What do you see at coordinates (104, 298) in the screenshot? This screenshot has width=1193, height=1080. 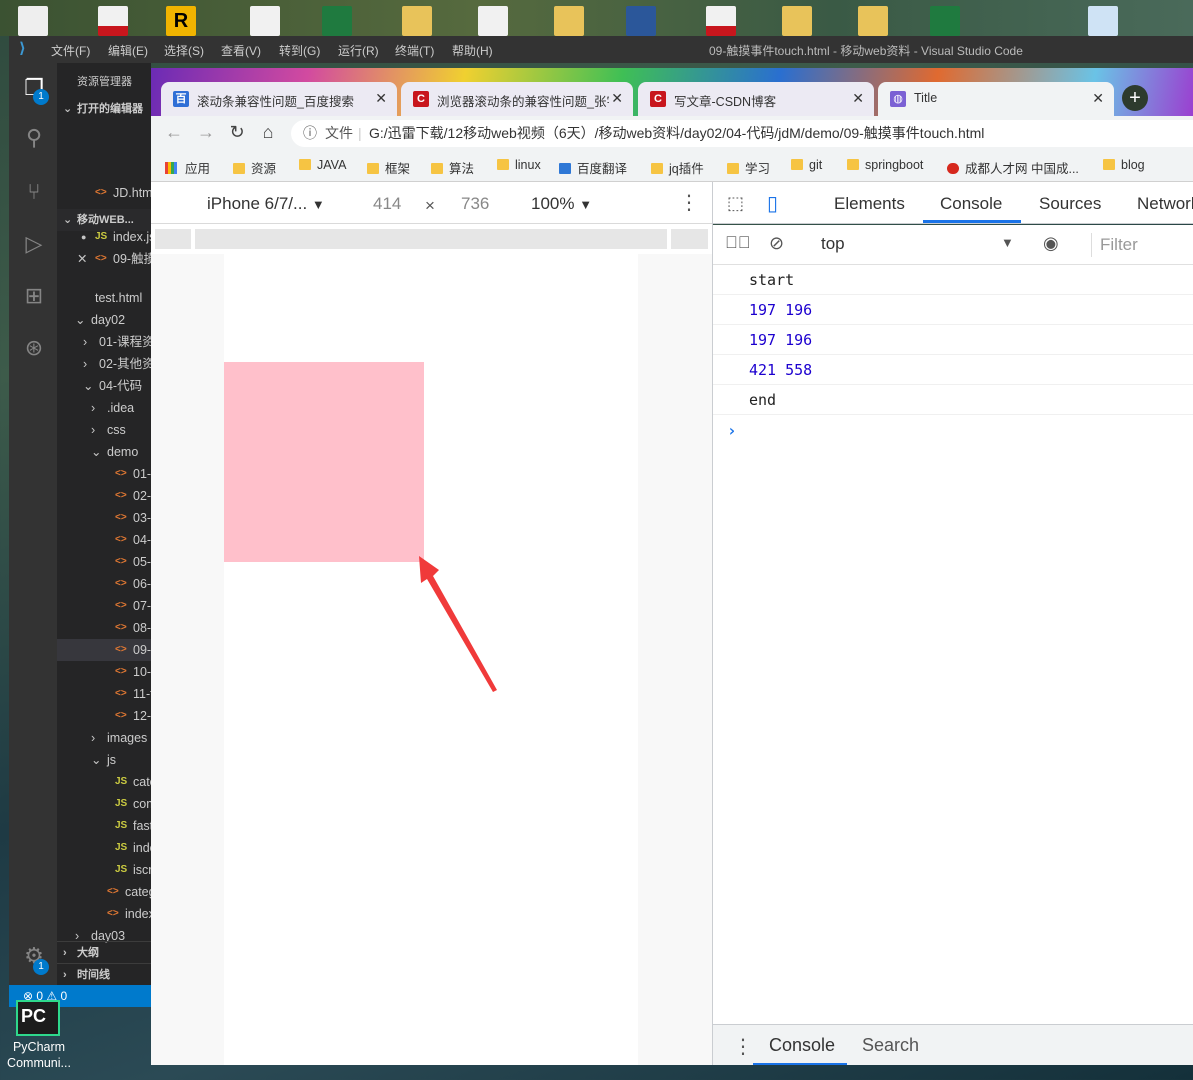 I see `explorer-file: test.html` at bounding box center [104, 298].